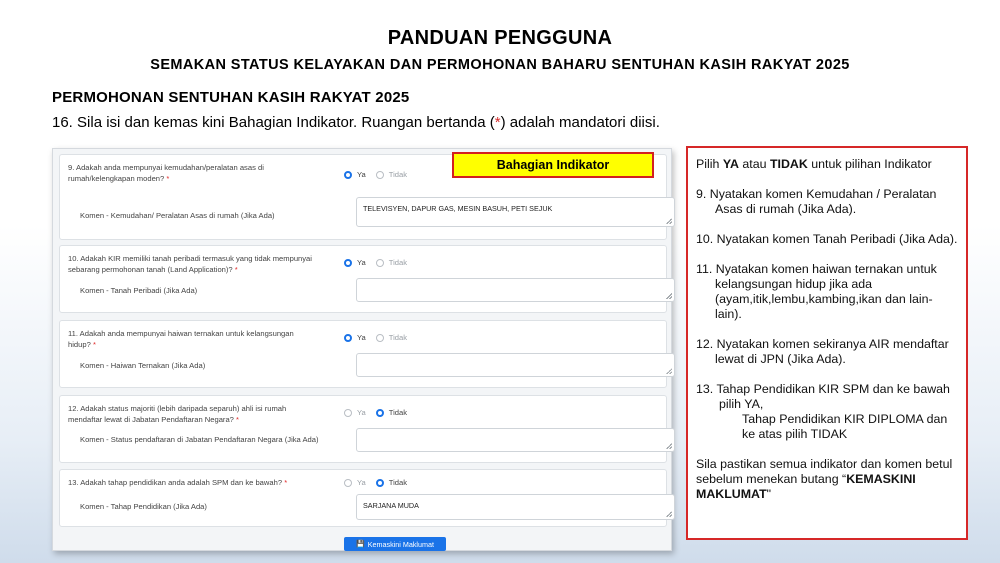 The image size is (1000, 563). Describe the element at coordinates (231, 97) in the screenshot. I see `section-heading: PERMOHONAN SENTUHAN KASIH RAKYAT 2025` at that location.